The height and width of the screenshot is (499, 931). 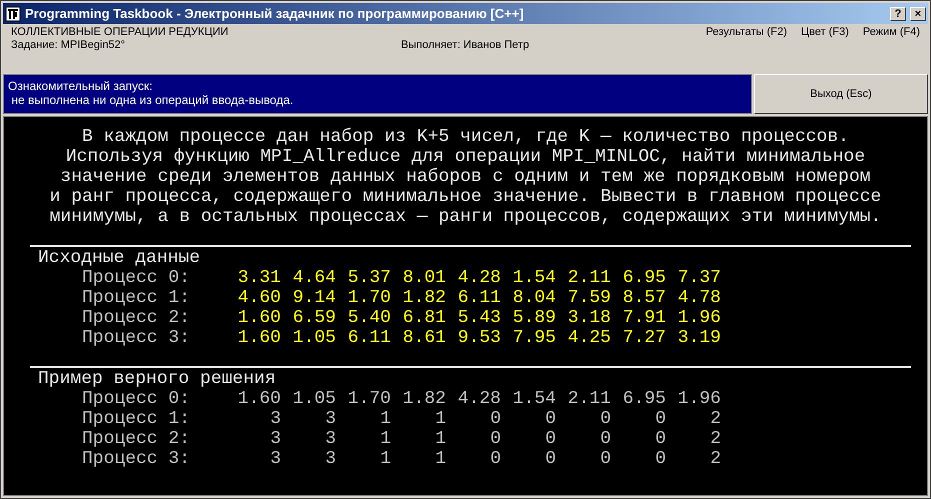 I want to click on value-cell-text: 3.19, so click(x=698, y=338).